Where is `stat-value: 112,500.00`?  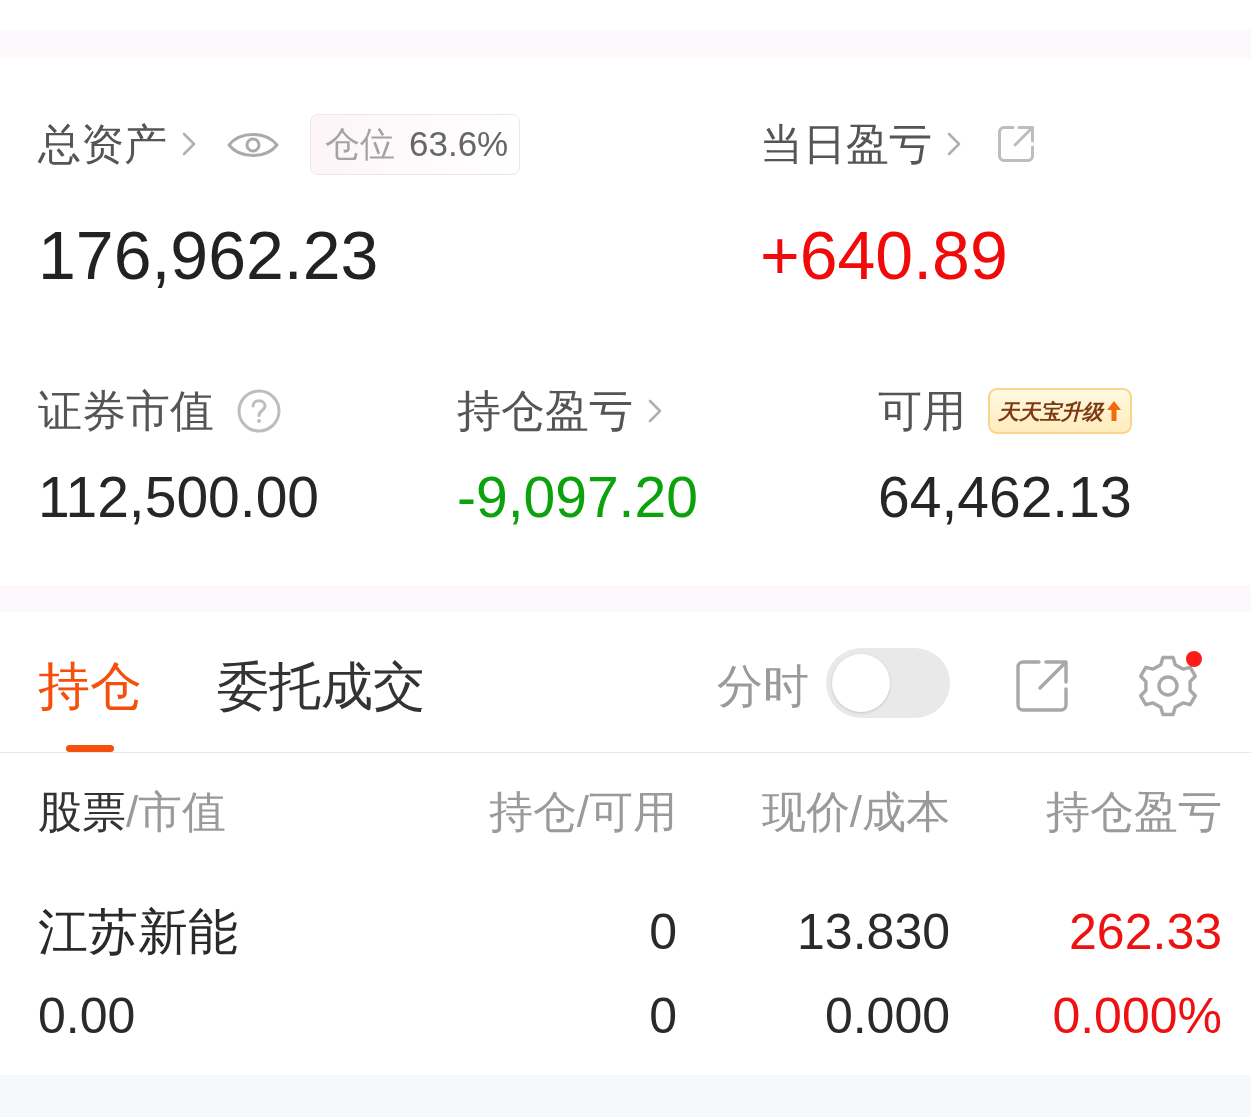
stat-value: 112,500.00 is located at coordinates (179, 497).